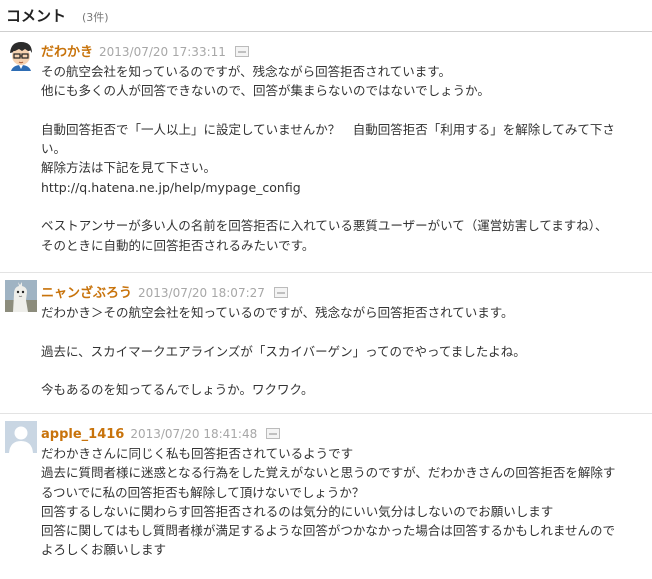  Describe the element at coordinates (86, 293) in the screenshot. I see `comment-author: ニャンざぶろう` at that location.